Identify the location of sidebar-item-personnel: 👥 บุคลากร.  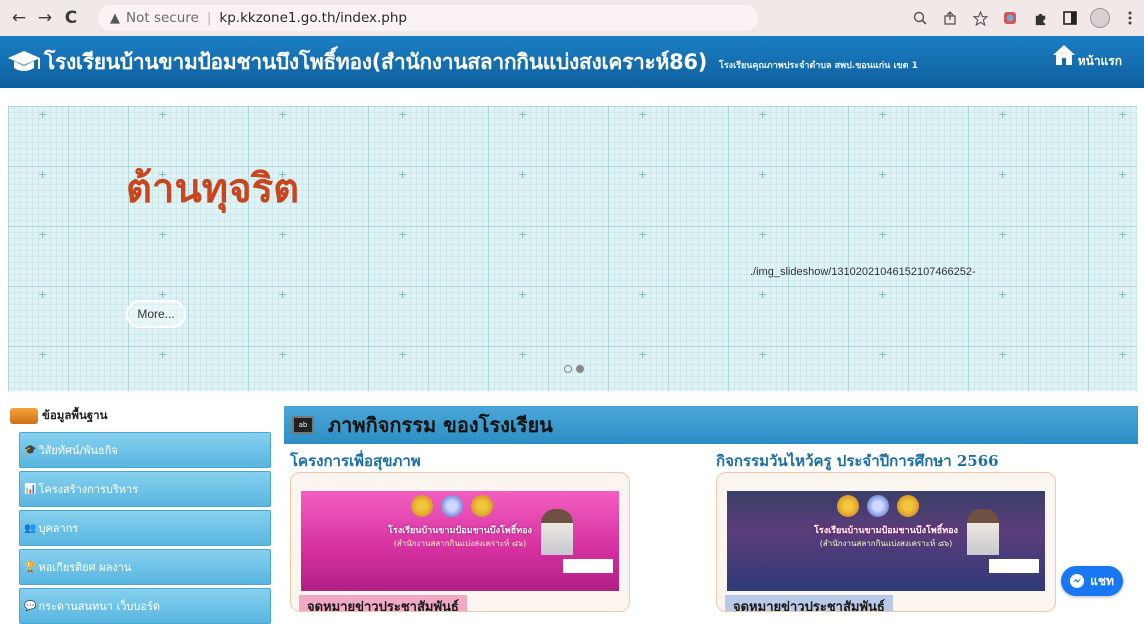
(145, 528).